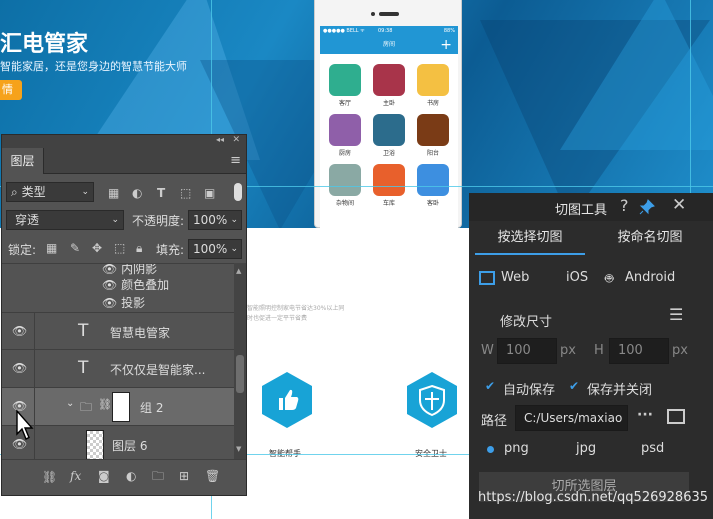  What do you see at coordinates (619, 388) in the screenshot?
I see `save-close-label: 保存并关闭` at bounding box center [619, 388].